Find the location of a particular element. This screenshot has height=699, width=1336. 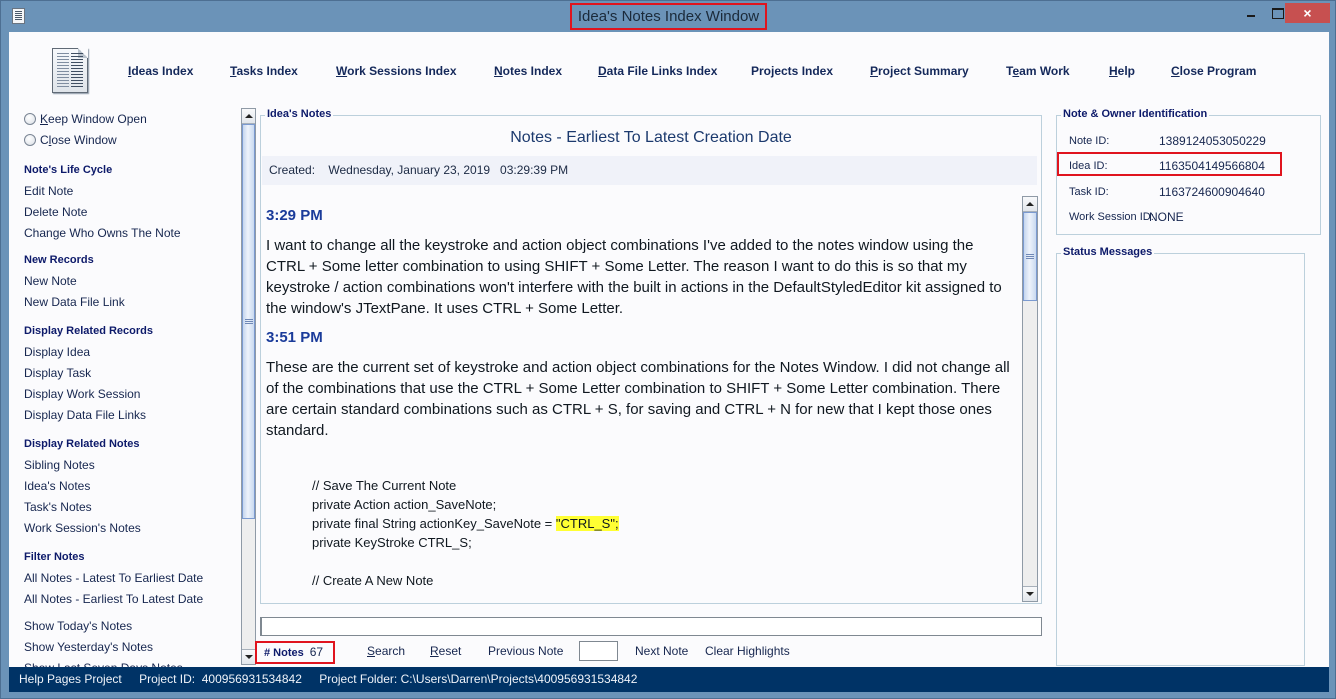

section-heading-related-notes: Display Related Notes is located at coordinates (82, 444).